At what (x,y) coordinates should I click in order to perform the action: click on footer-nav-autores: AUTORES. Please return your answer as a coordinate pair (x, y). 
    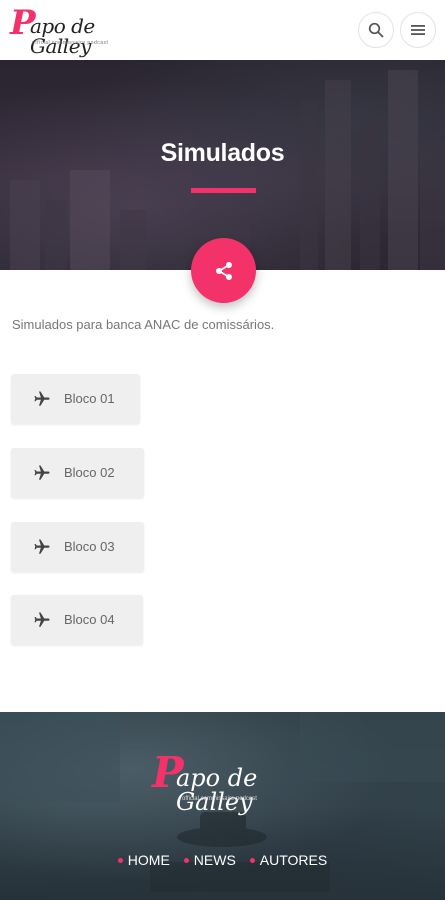
    Looking at the image, I should click on (288, 860).